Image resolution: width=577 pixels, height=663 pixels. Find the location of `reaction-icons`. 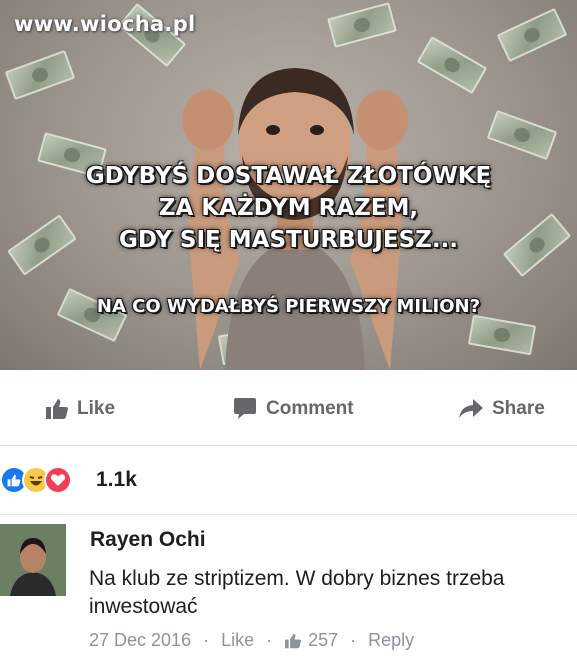

reaction-icons is located at coordinates (36, 480).